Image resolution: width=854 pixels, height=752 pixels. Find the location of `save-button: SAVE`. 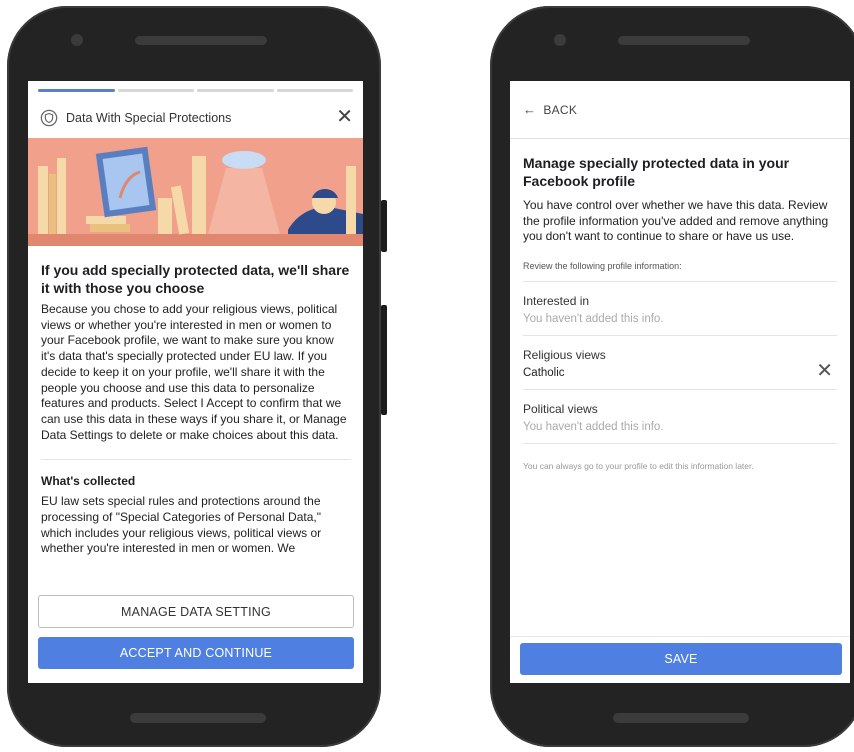

save-button: SAVE is located at coordinates (681, 659).